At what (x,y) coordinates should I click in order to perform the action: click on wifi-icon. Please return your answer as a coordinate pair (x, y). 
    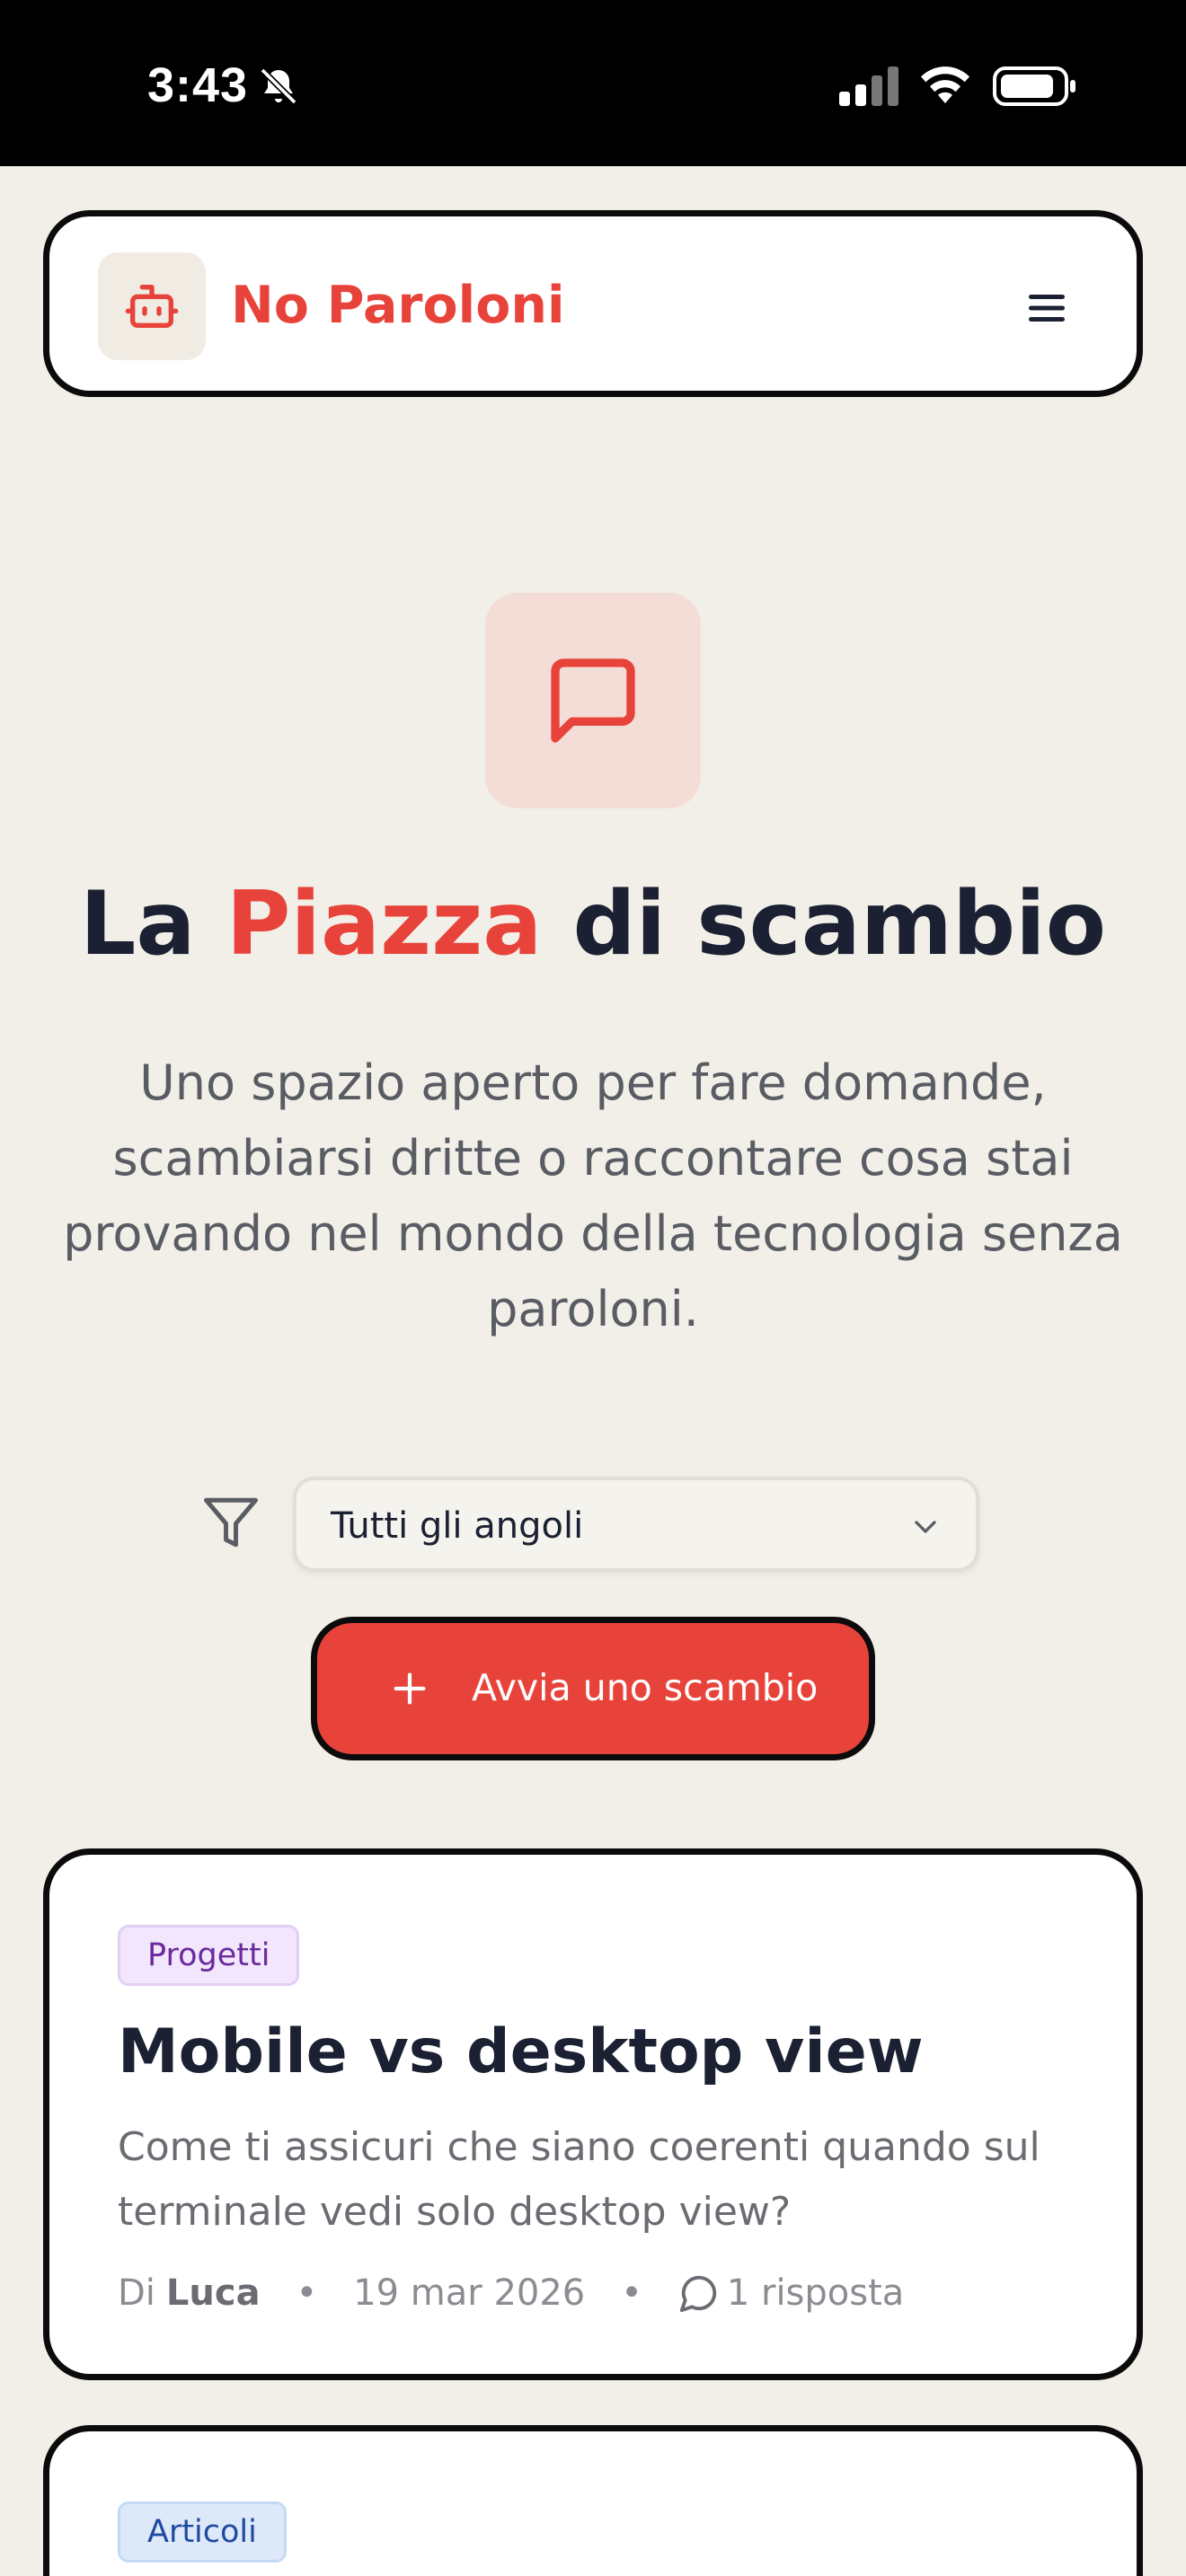
    Looking at the image, I should click on (945, 84).